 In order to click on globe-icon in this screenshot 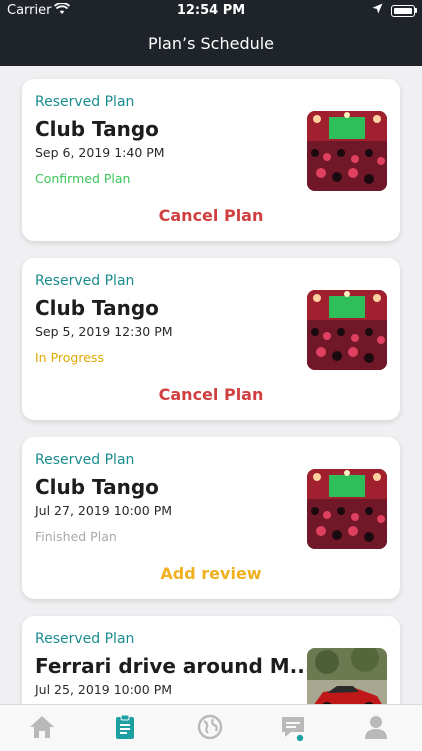, I will do `click(211, 727)`.